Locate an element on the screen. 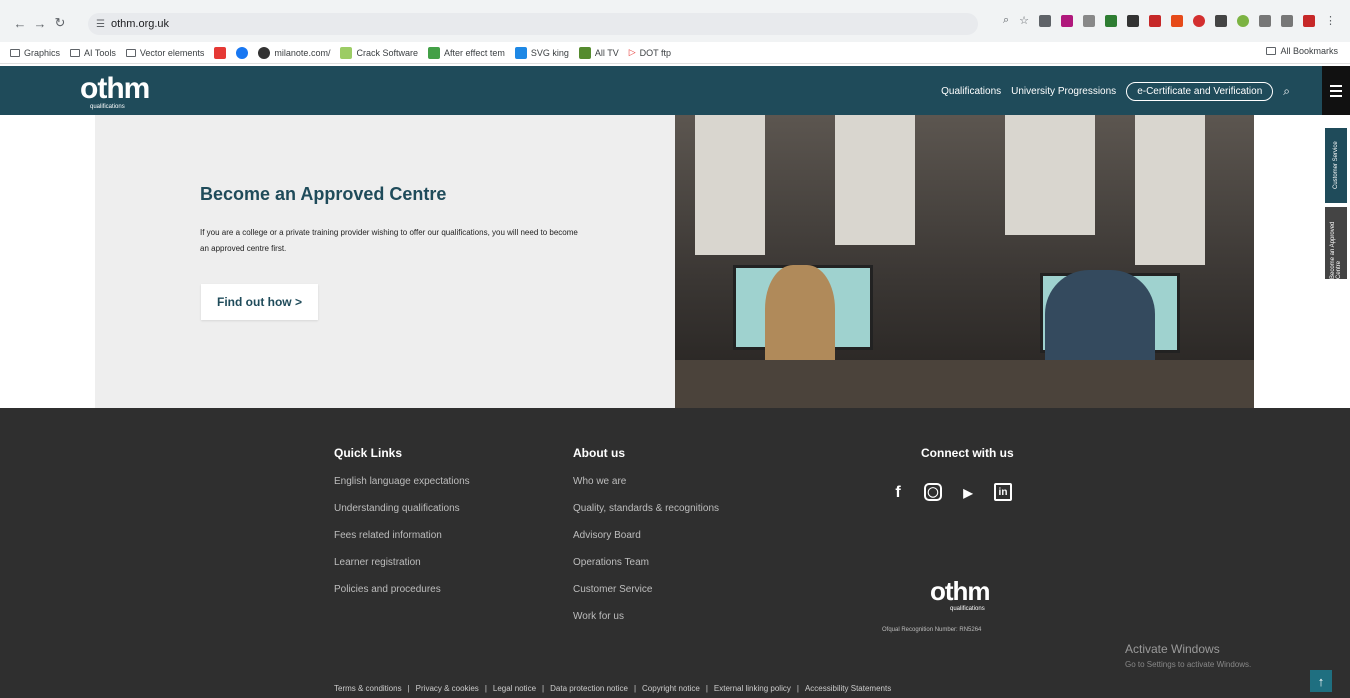  site-info-icon: ☰ is located at coordinates (100, 24).